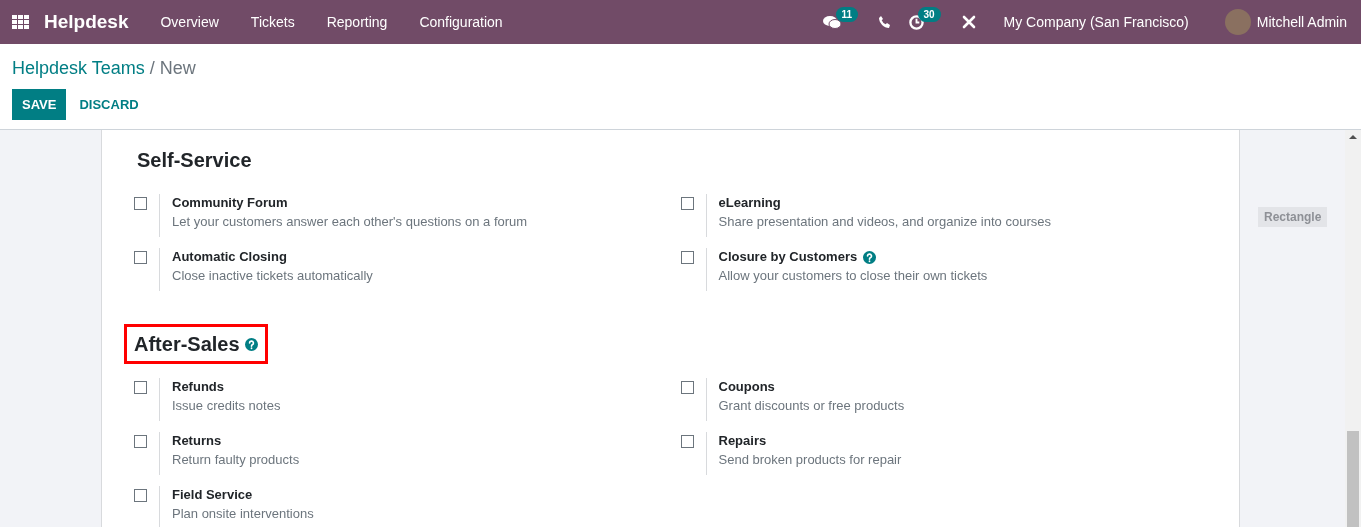 This screenshot has width=1361, height=527. I want to click on nav-menu-item: Configuration, so click(461, 22).